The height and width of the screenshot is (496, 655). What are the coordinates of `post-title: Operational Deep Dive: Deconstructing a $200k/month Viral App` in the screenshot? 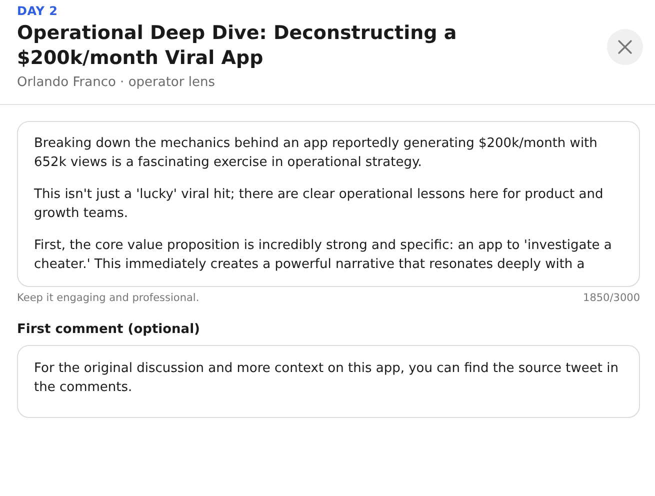 It's located at (237, 46).